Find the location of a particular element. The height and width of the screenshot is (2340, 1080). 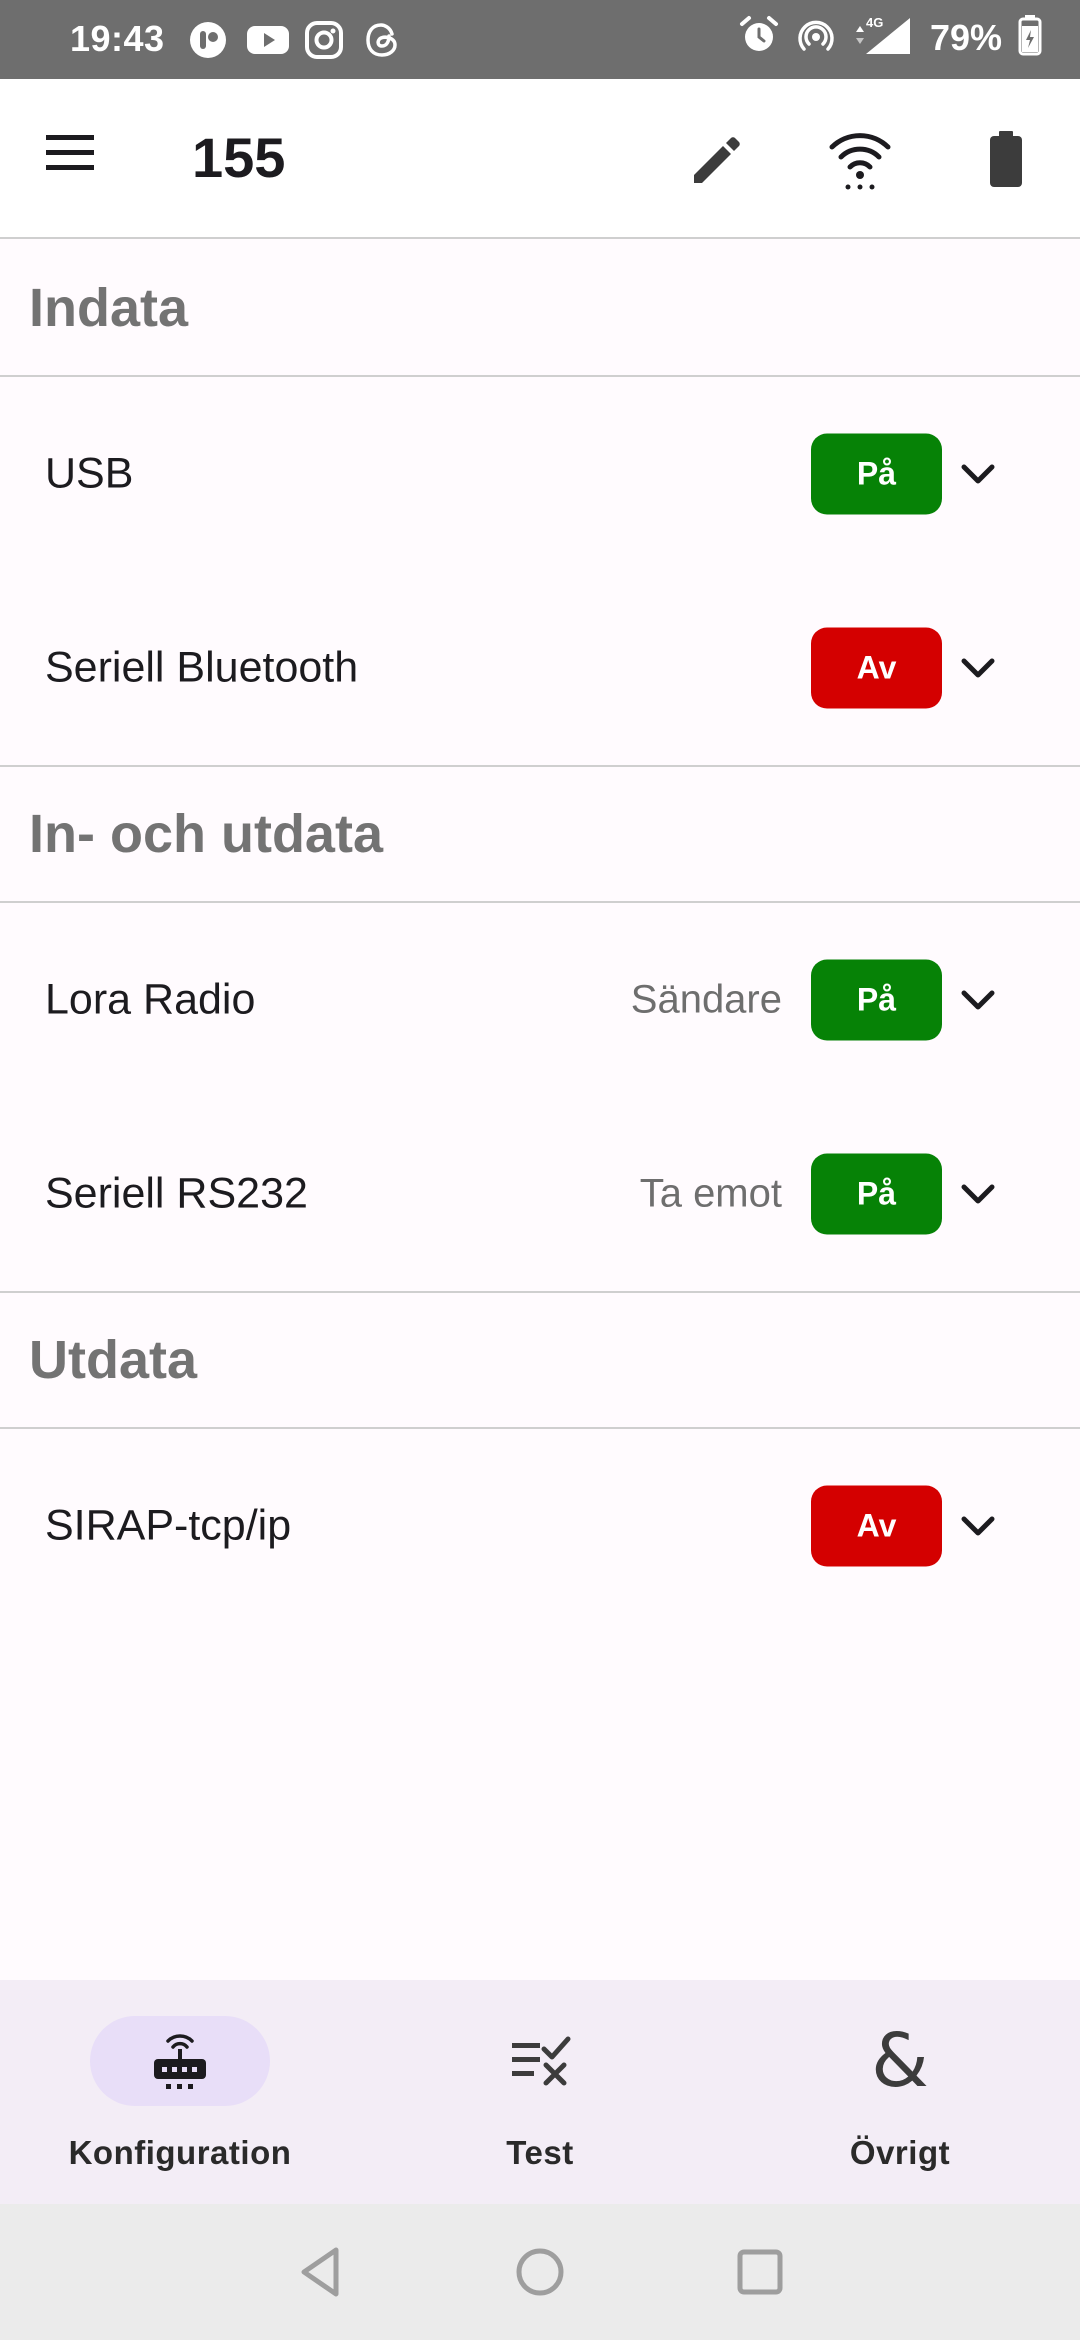

notification-icons is located at coordinates (295, 40).